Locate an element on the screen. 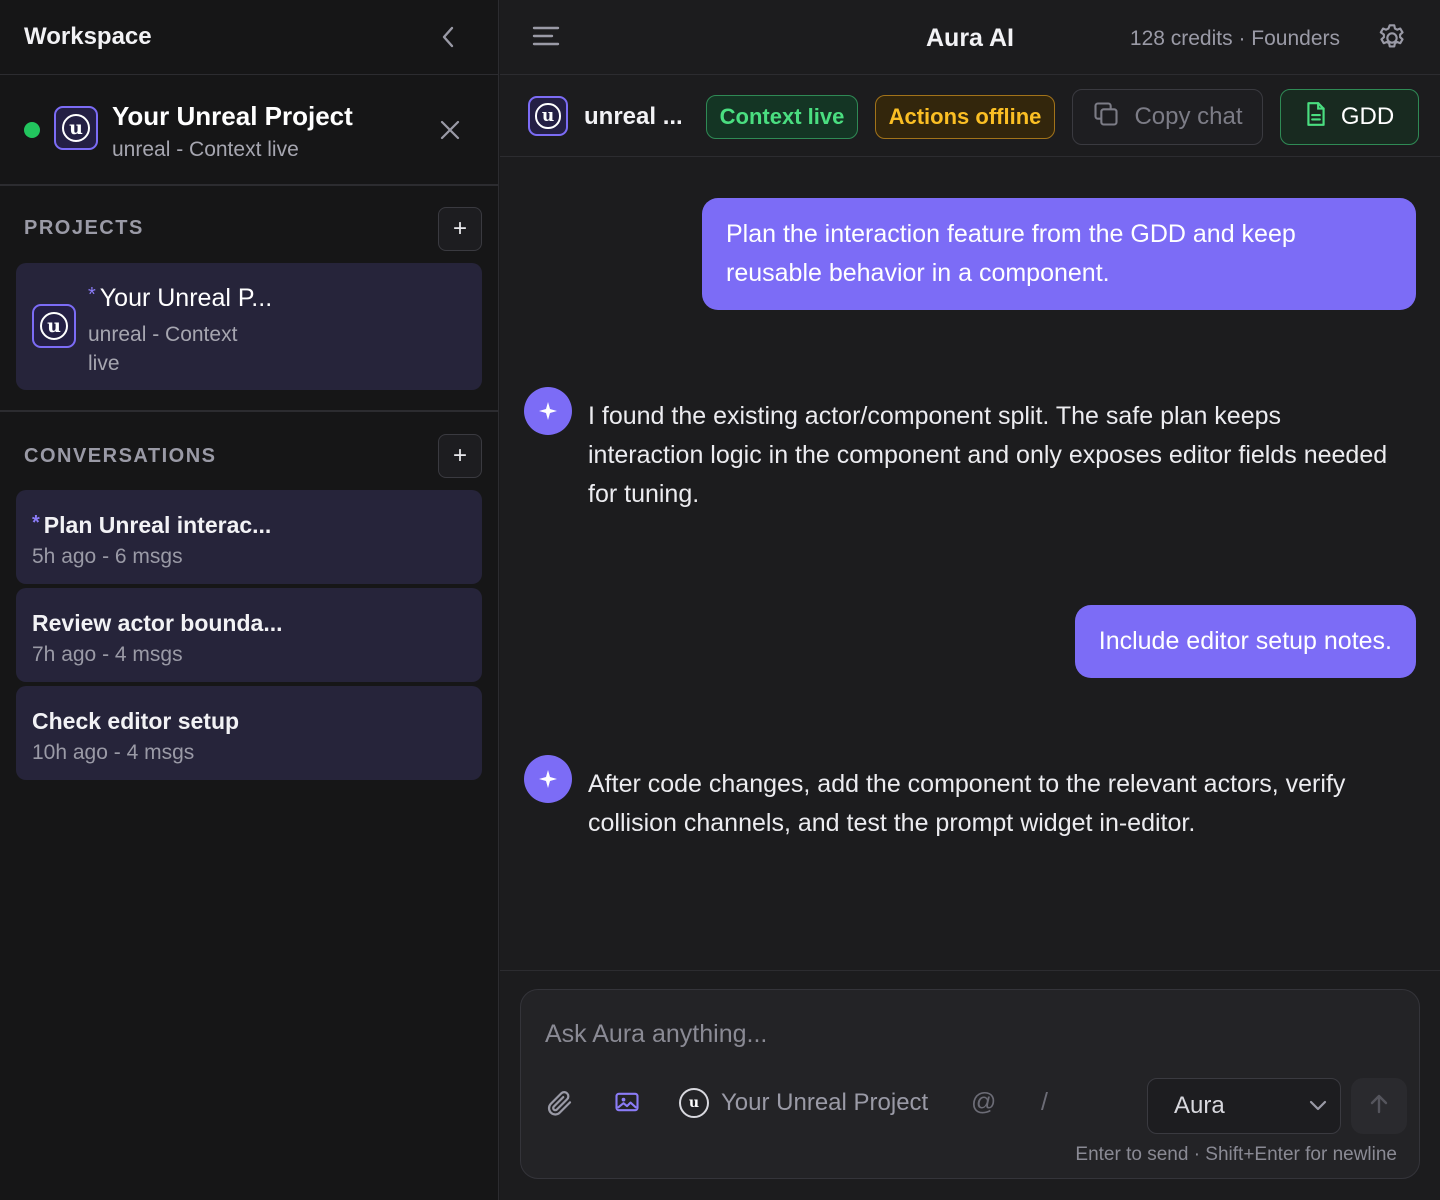  context-live-badge: Context live is located at coordinates (782, 117).